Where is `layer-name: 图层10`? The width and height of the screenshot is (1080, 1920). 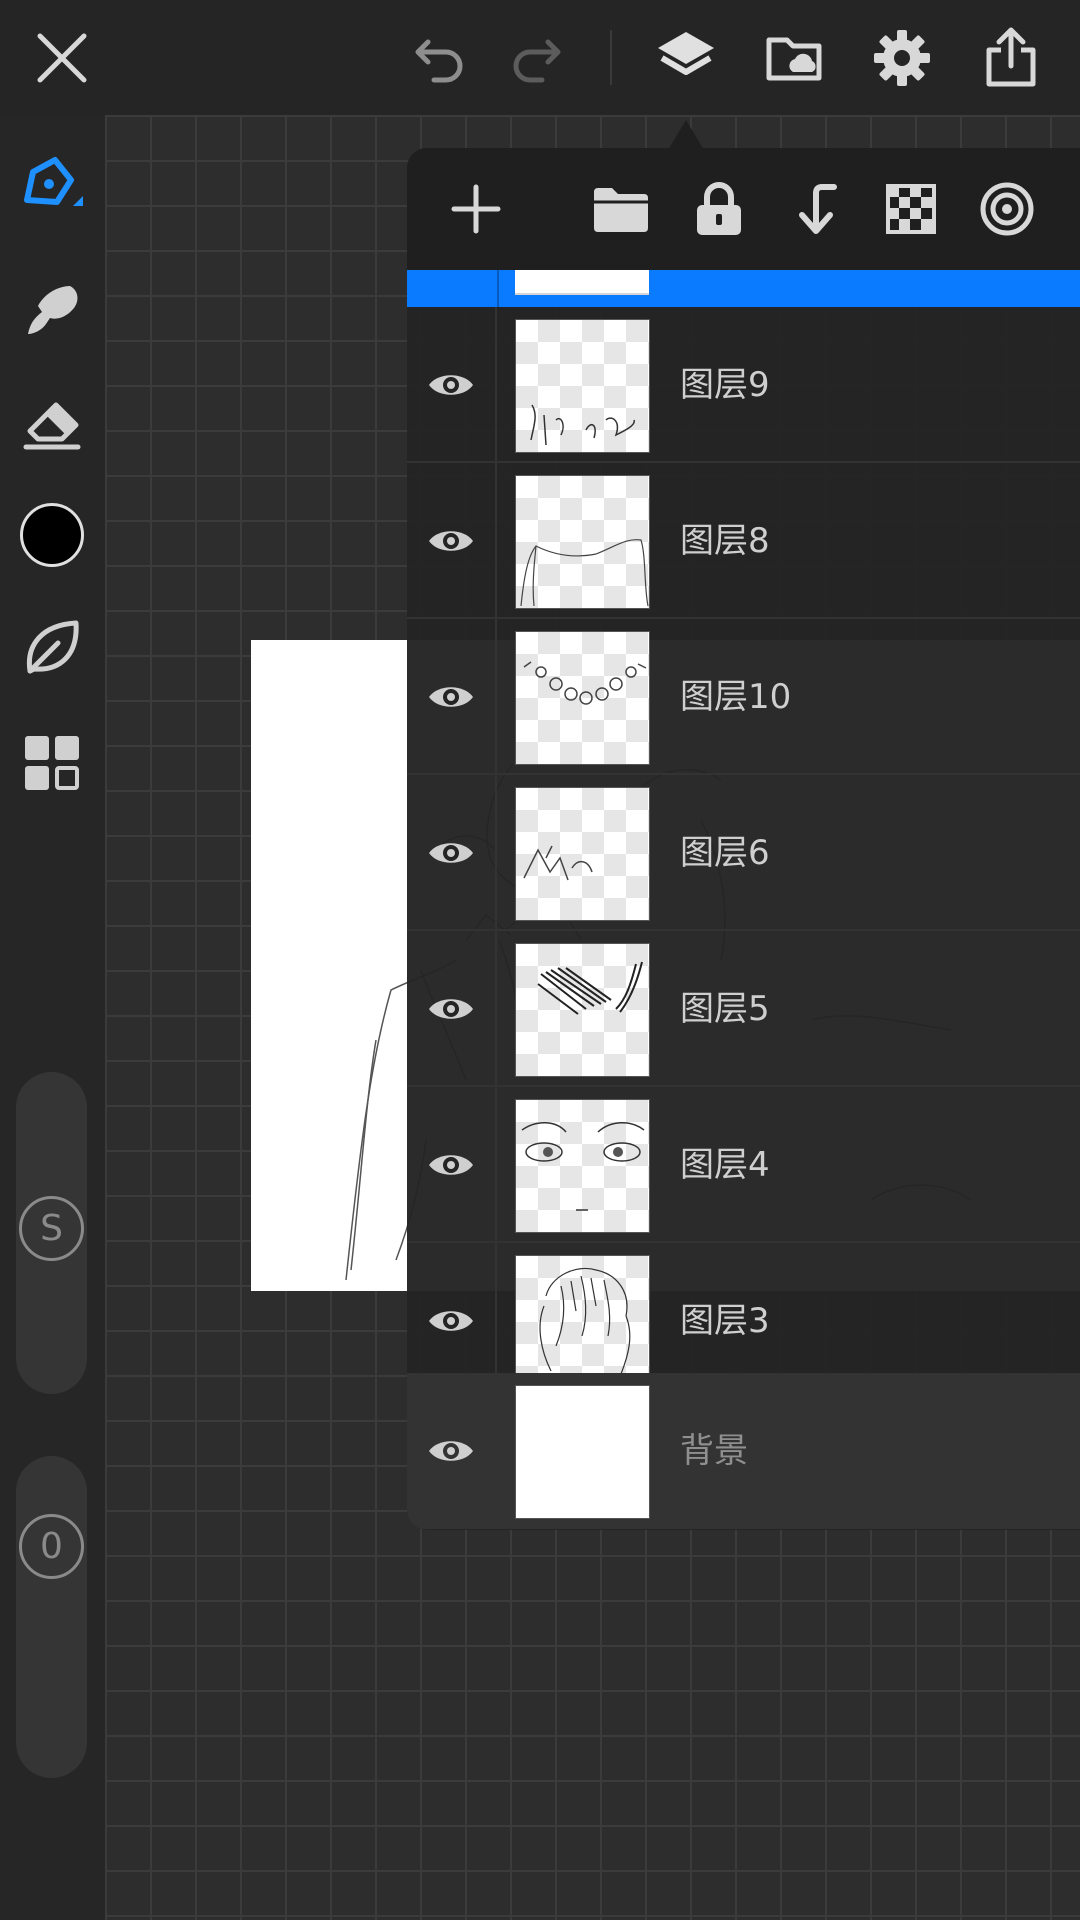
layer-name: 图层10 is located at coordinates (736, 697).